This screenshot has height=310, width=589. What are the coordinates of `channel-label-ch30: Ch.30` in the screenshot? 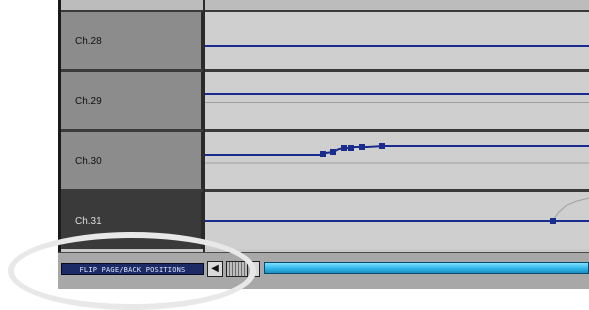 It's located at (132, 160).